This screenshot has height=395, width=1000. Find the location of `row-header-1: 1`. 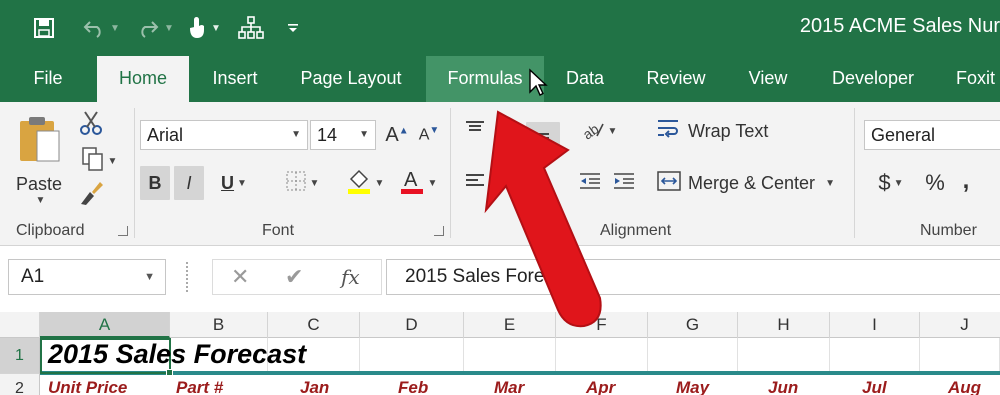

row-header-1: 1 is located at coordinates (20, 356).